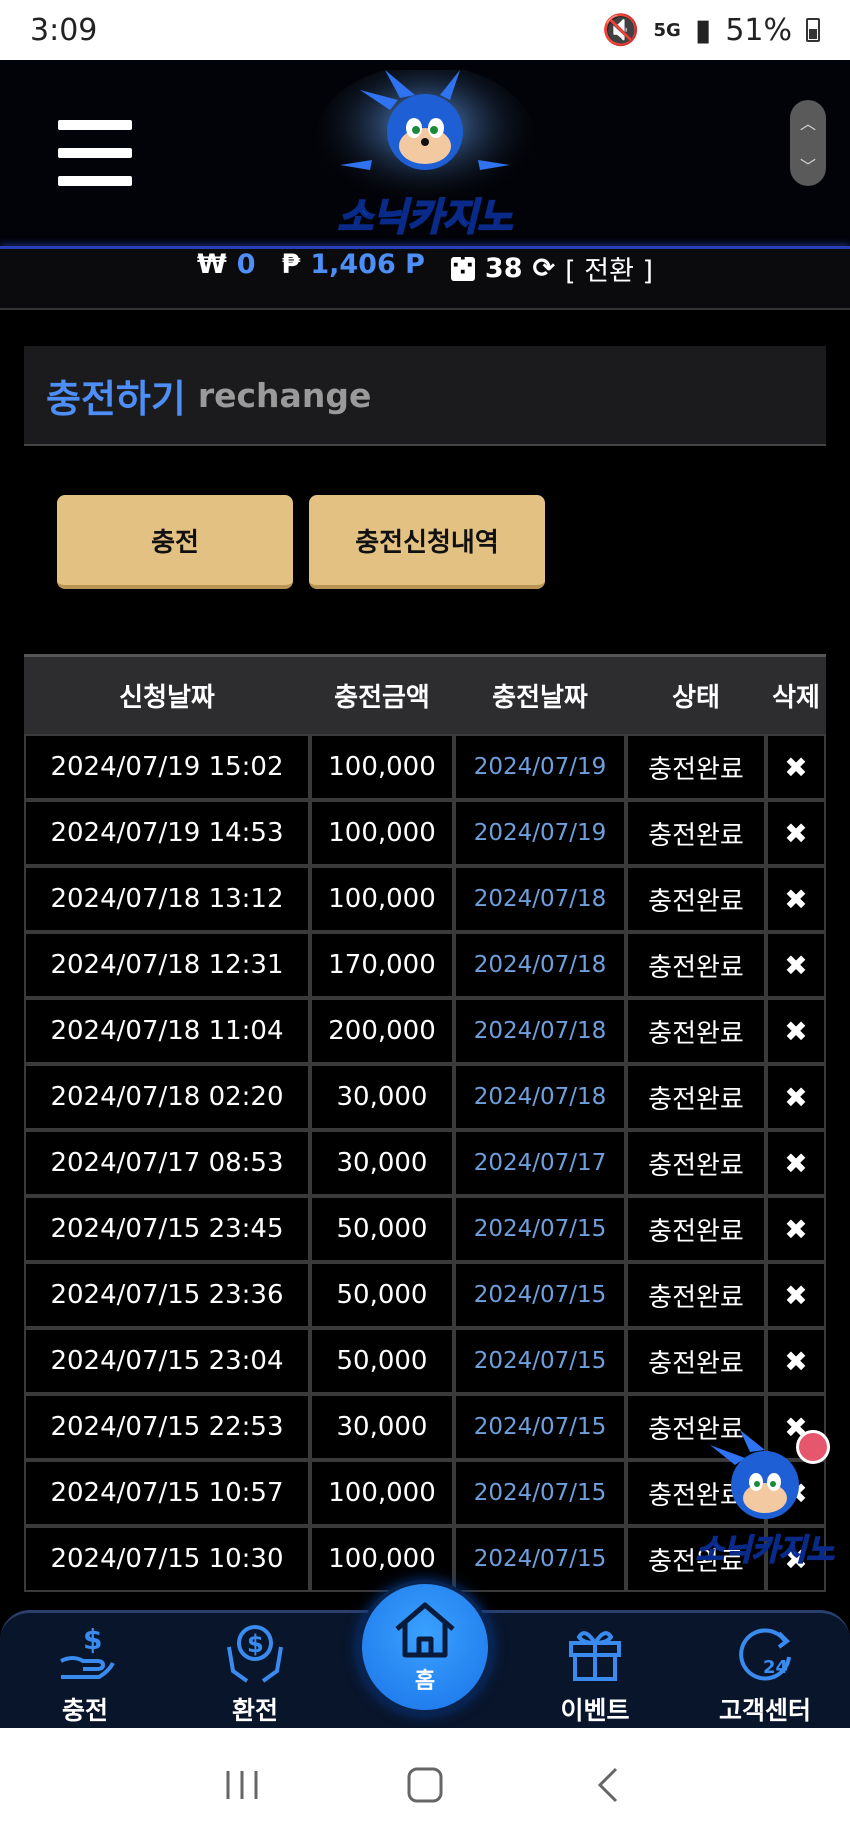  I want to click on system-navigation-bar, so click(425, 1785).